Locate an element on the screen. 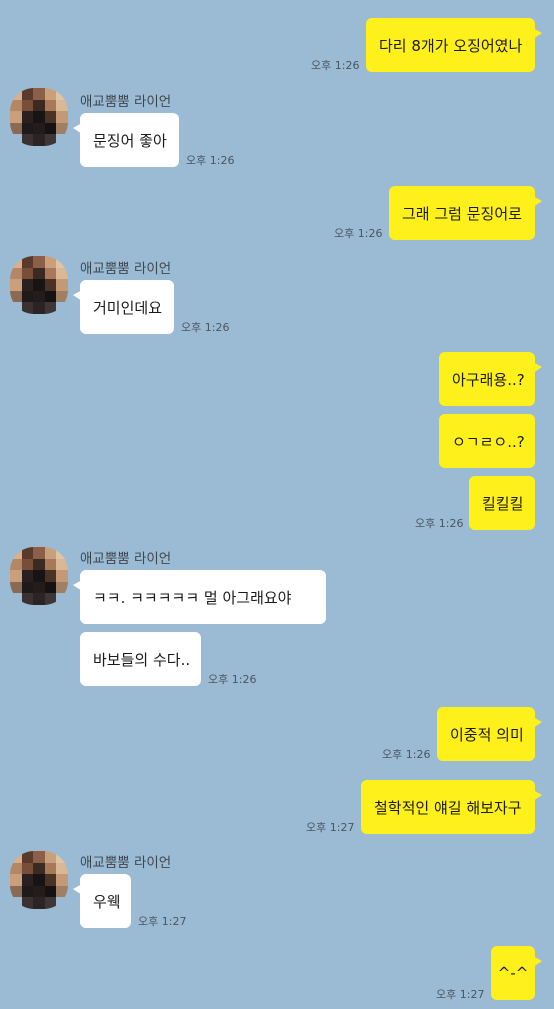 The height and width of the screenshot is (1009, 554). their-message-bubble: ㅋㅋ. ㅋㅋㅋㅋㅋ 멀 아그래요야 is located at coordinates (199, 597).